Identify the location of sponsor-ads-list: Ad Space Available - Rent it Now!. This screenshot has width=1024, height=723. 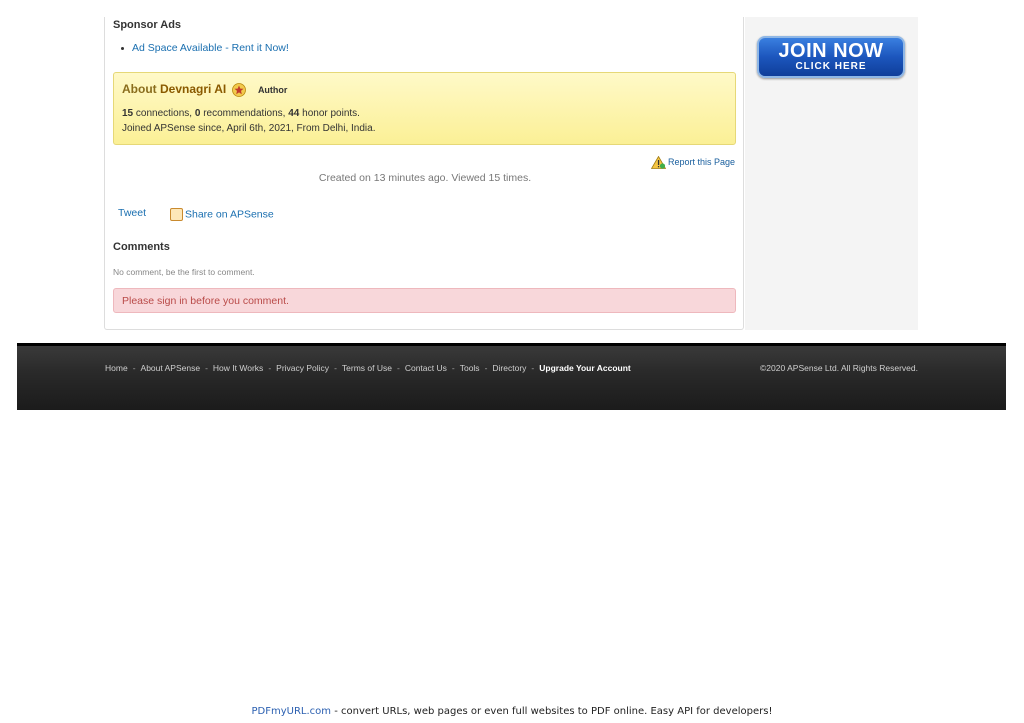
(205, 48).